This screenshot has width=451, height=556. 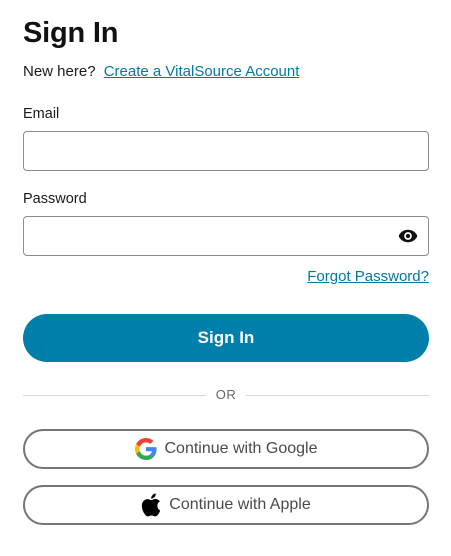 What do you see at coordinates (202, 71) in the screenshot?
I see `create-account-link: Create a VitalSource Account` at bounding box center [202, 71].